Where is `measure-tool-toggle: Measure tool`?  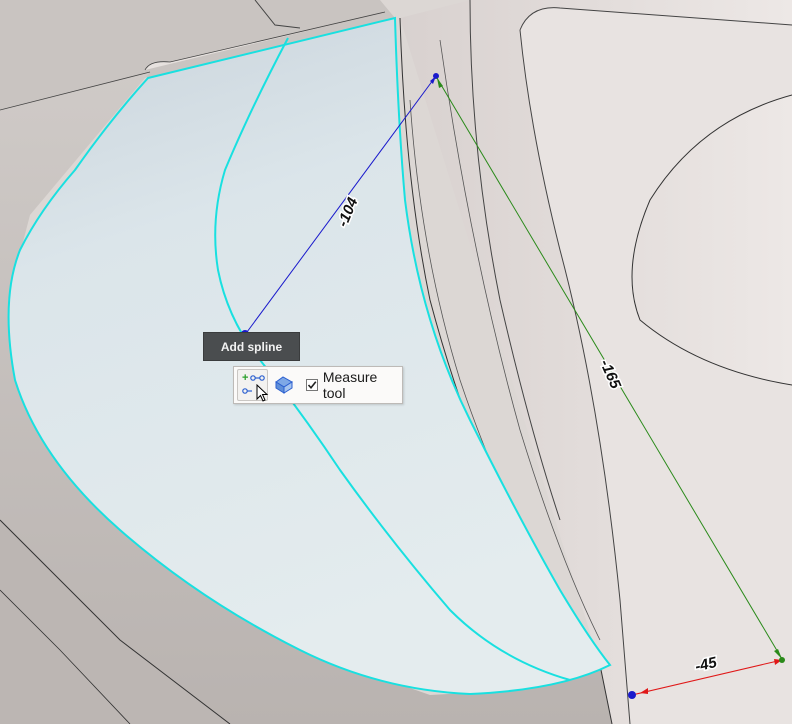 measure-tool-toggle: Measure tool is located at coordinates (353, 385).